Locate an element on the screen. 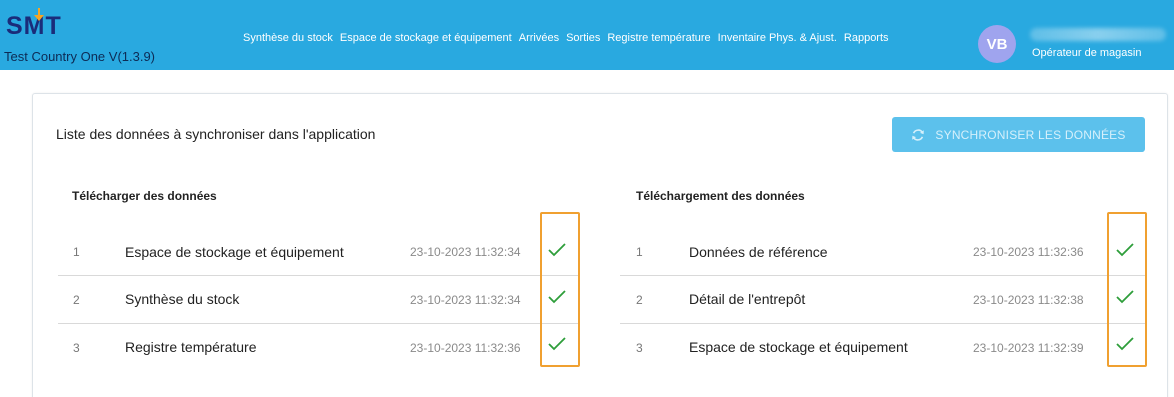 The height and width of the screenshot is (397, 1174). nav-arrivals: Arrivées is located at coordinates (539, 38).